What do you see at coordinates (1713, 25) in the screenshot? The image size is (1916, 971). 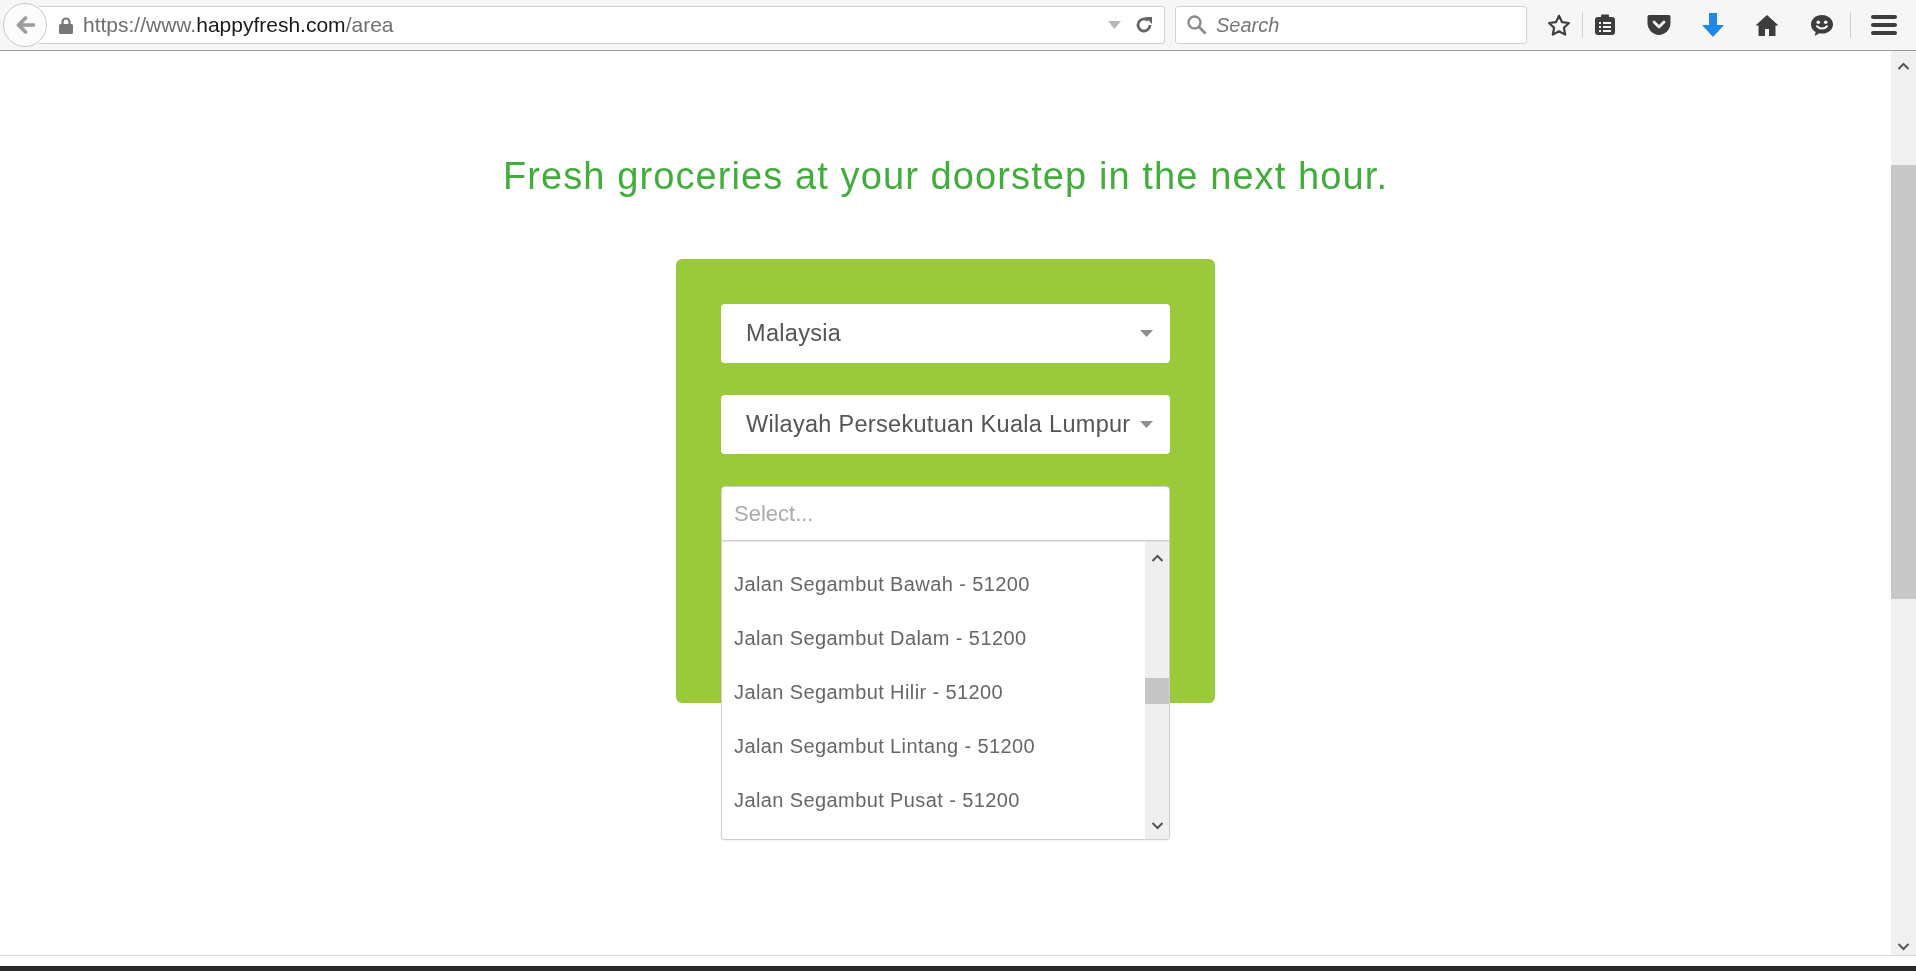 I see `arrow-down-icon` at bounding box center [1713, 25].